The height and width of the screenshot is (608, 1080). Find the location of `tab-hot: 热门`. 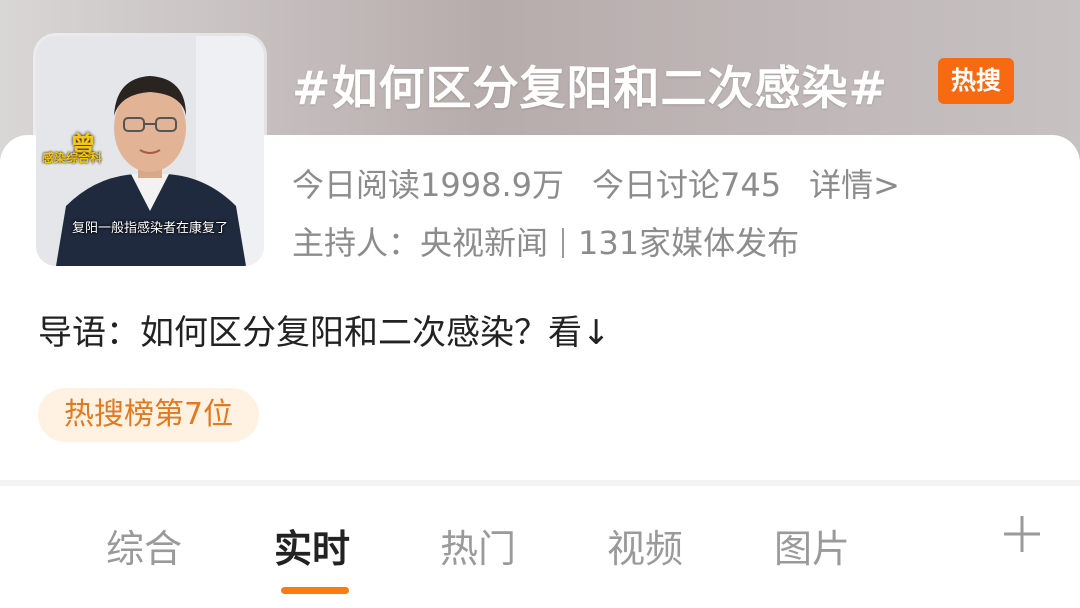

tab-hot: 热门 is located at coordinates (478, 545).